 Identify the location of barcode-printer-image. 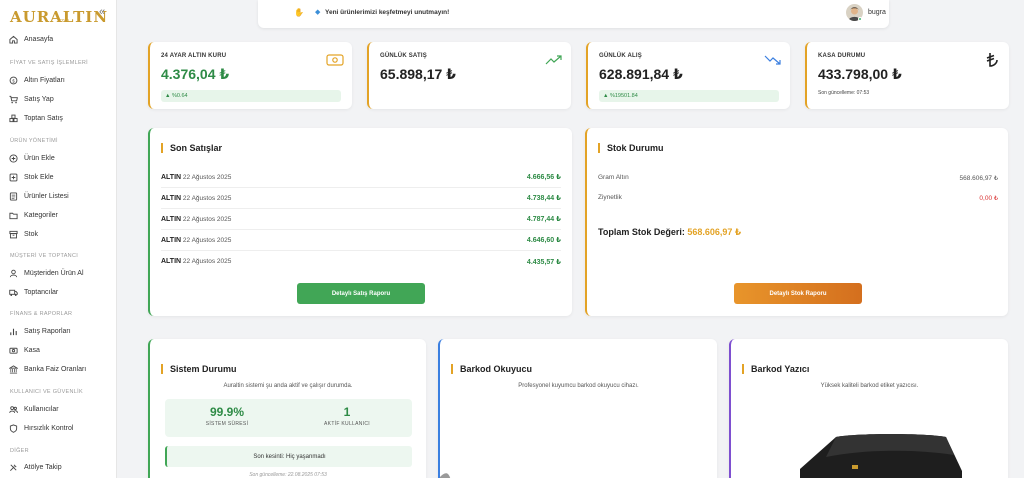
(881, 456).